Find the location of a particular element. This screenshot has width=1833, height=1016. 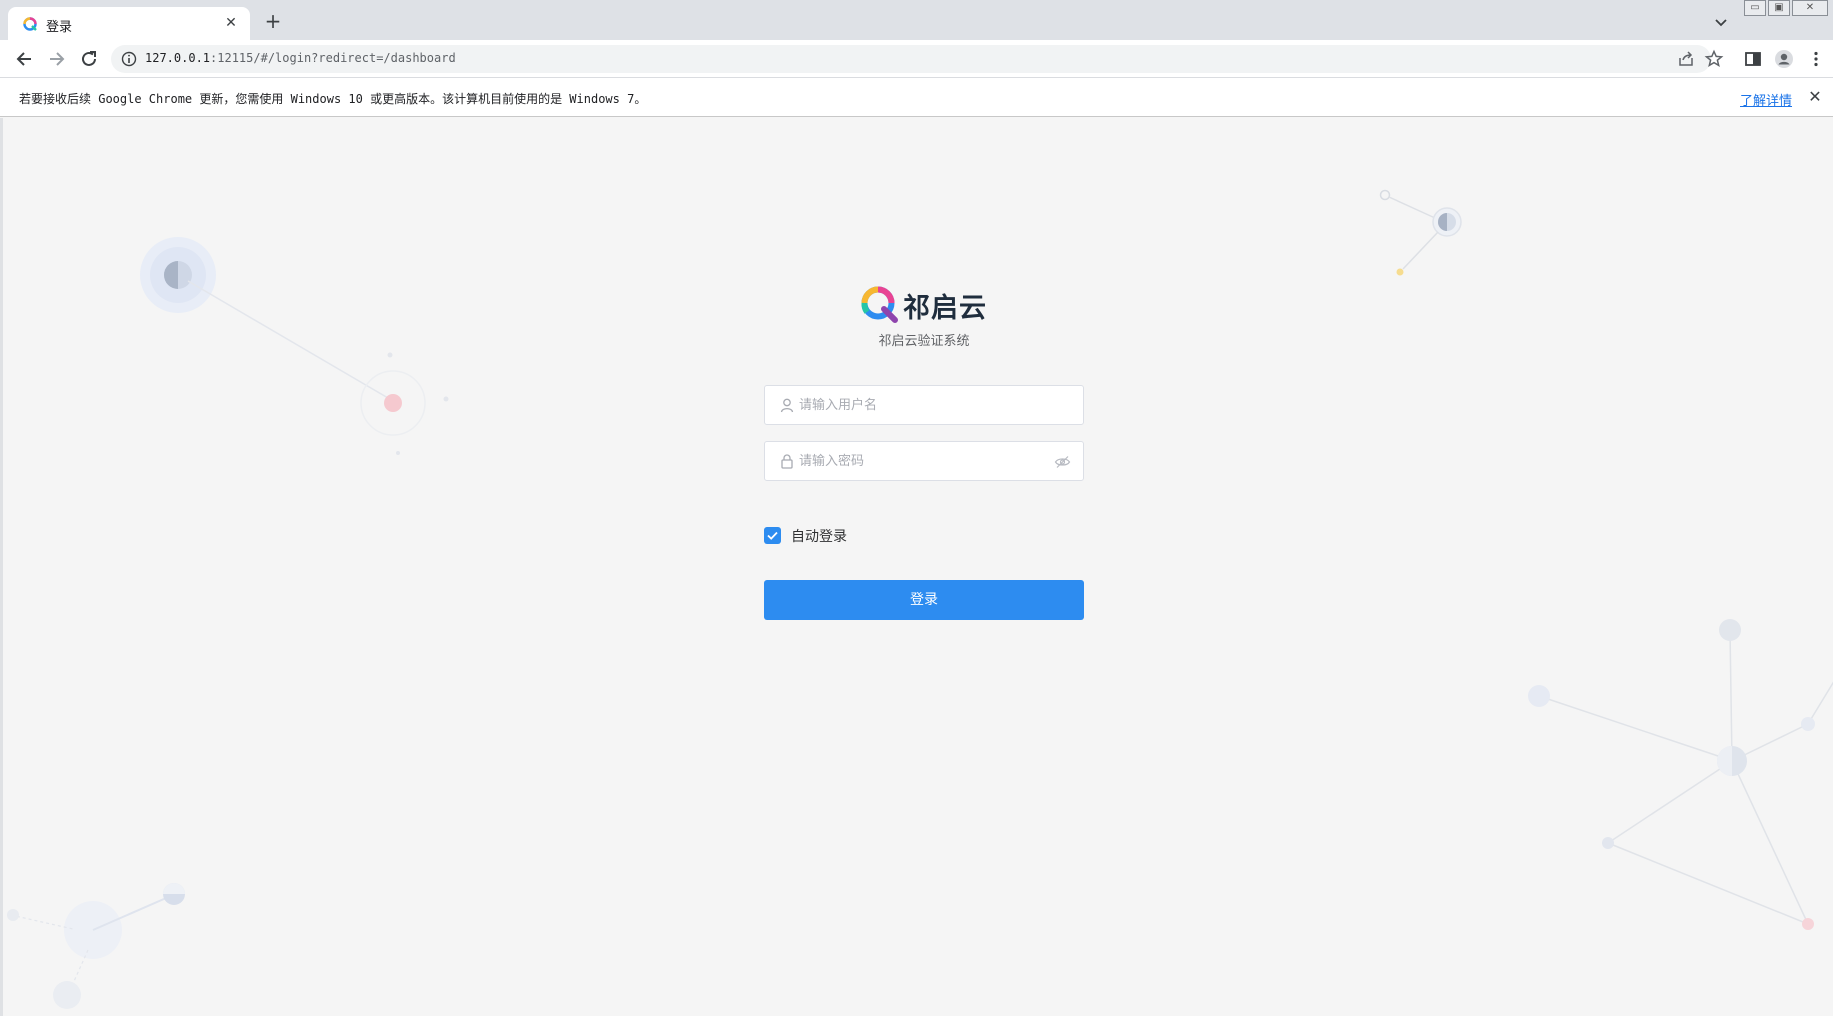

checkbox is located at coordinates (772, 535).